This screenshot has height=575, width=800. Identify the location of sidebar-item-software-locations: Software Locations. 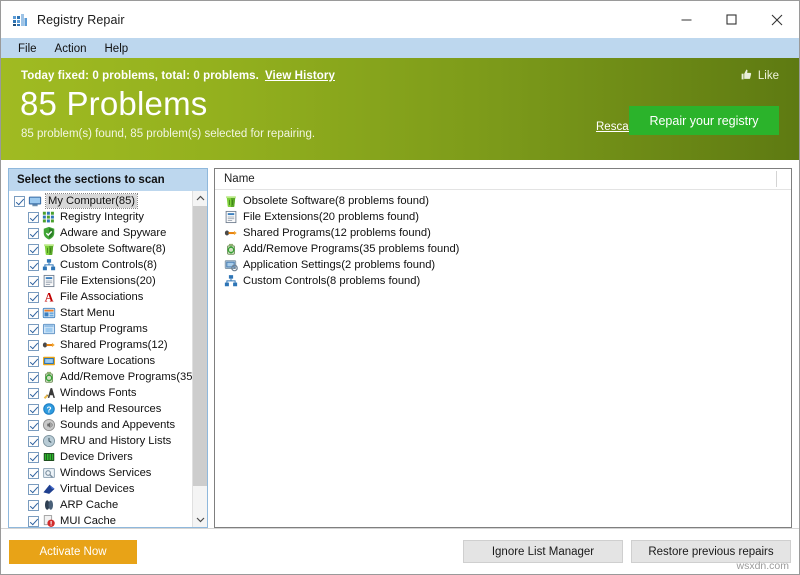
(100, 361).